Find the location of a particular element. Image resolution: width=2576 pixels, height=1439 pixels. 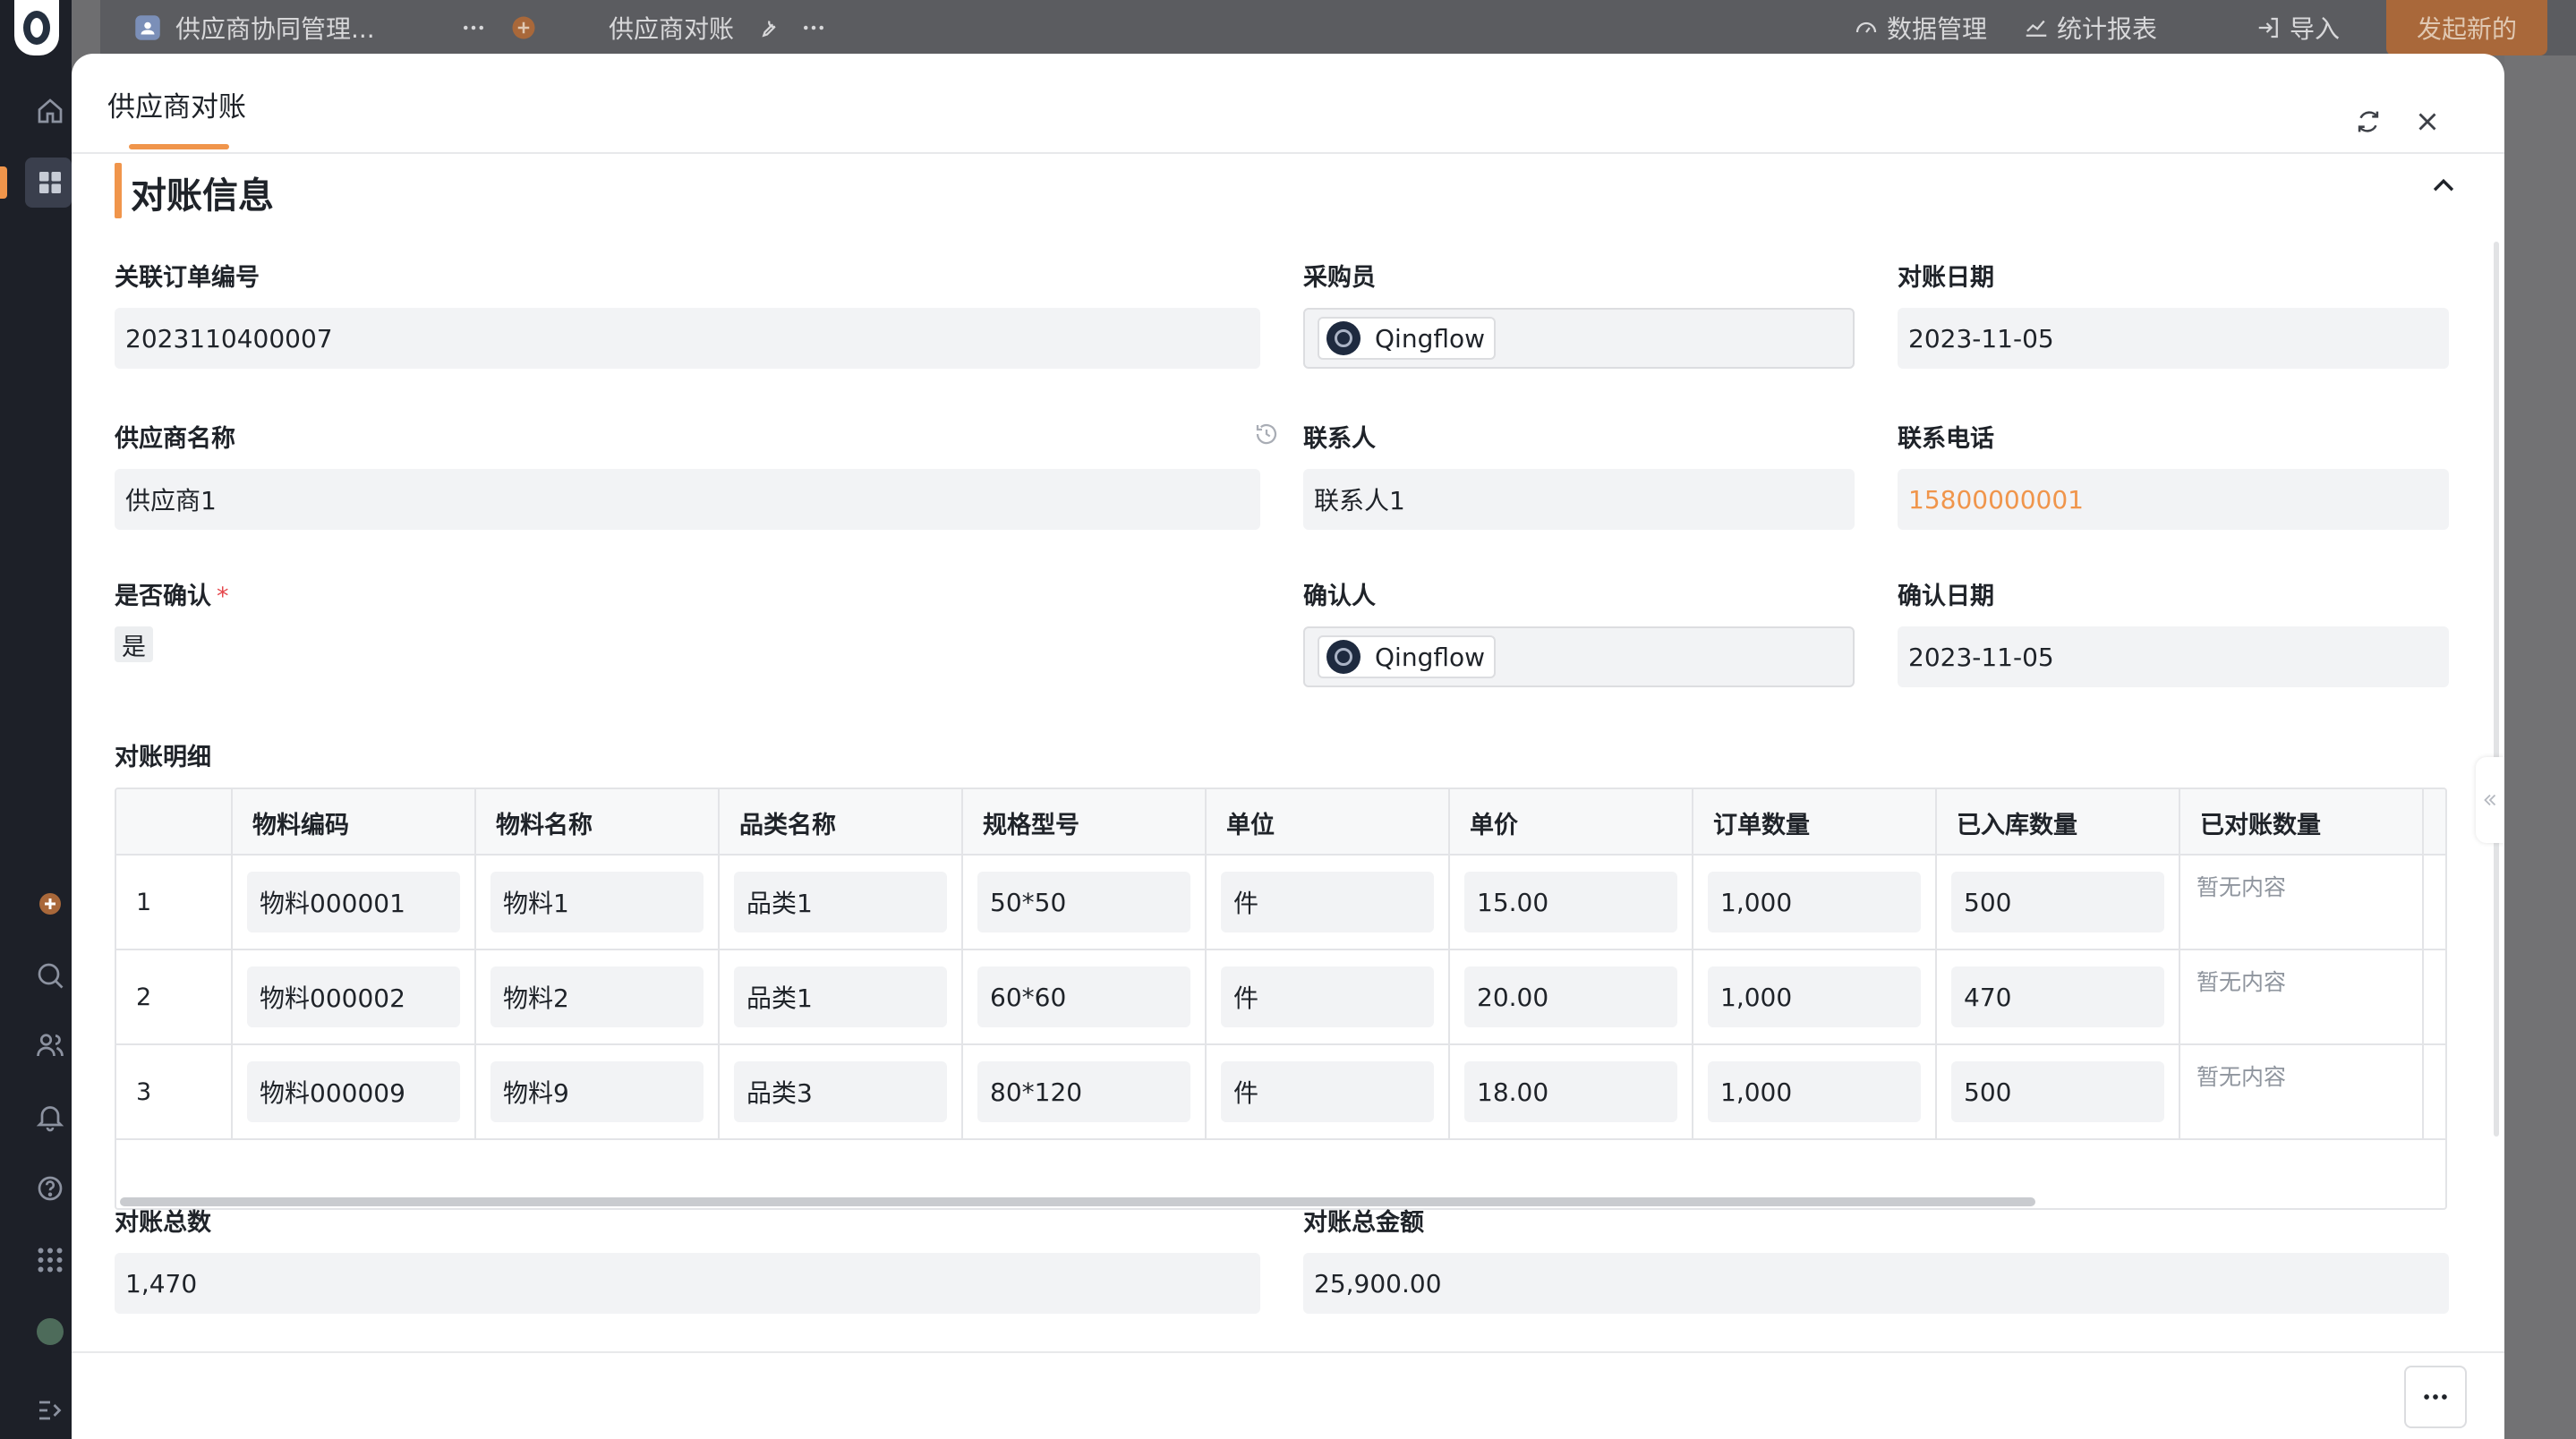

cell-value-code: 物料000002 is located at coordinates (353, 996).